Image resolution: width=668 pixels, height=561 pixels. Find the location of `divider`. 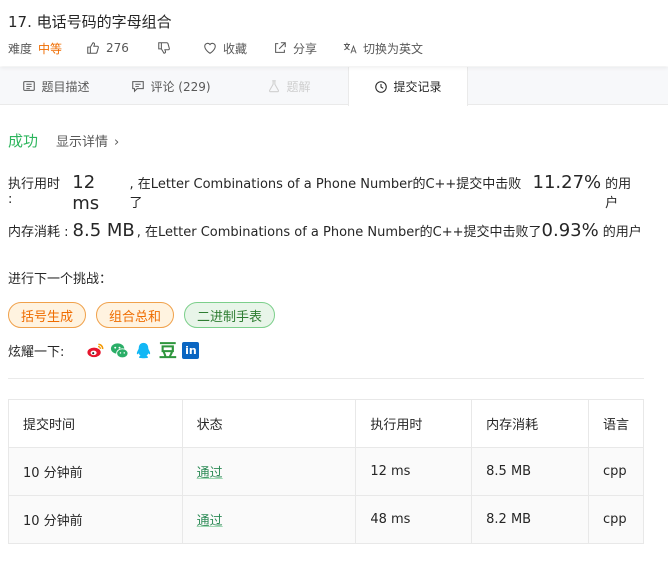

divider is located at coordinates (326, 378).